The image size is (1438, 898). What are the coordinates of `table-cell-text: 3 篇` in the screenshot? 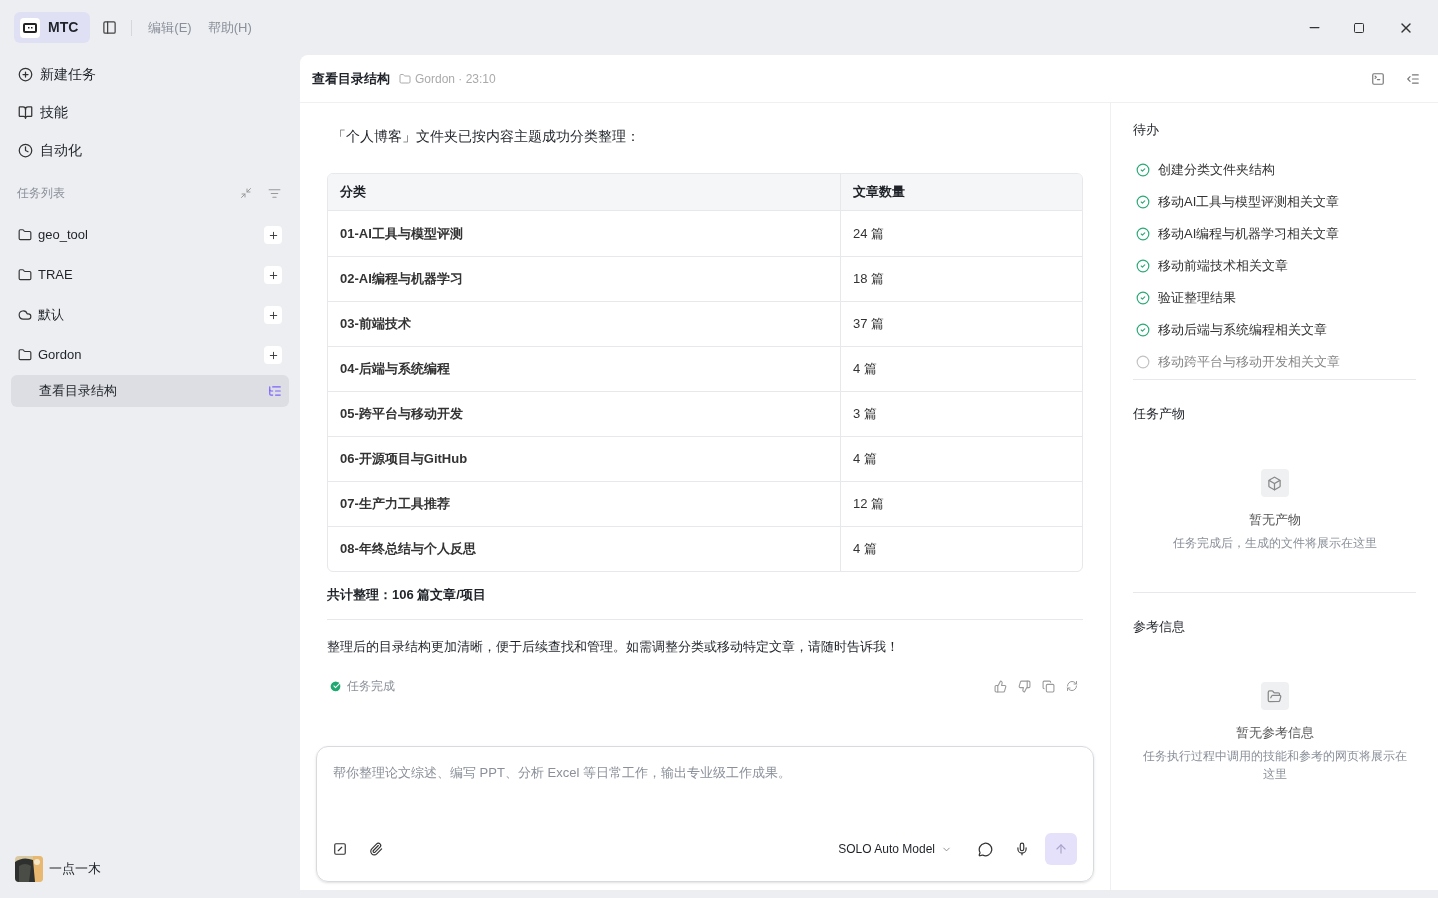 It's located at (865, 414).